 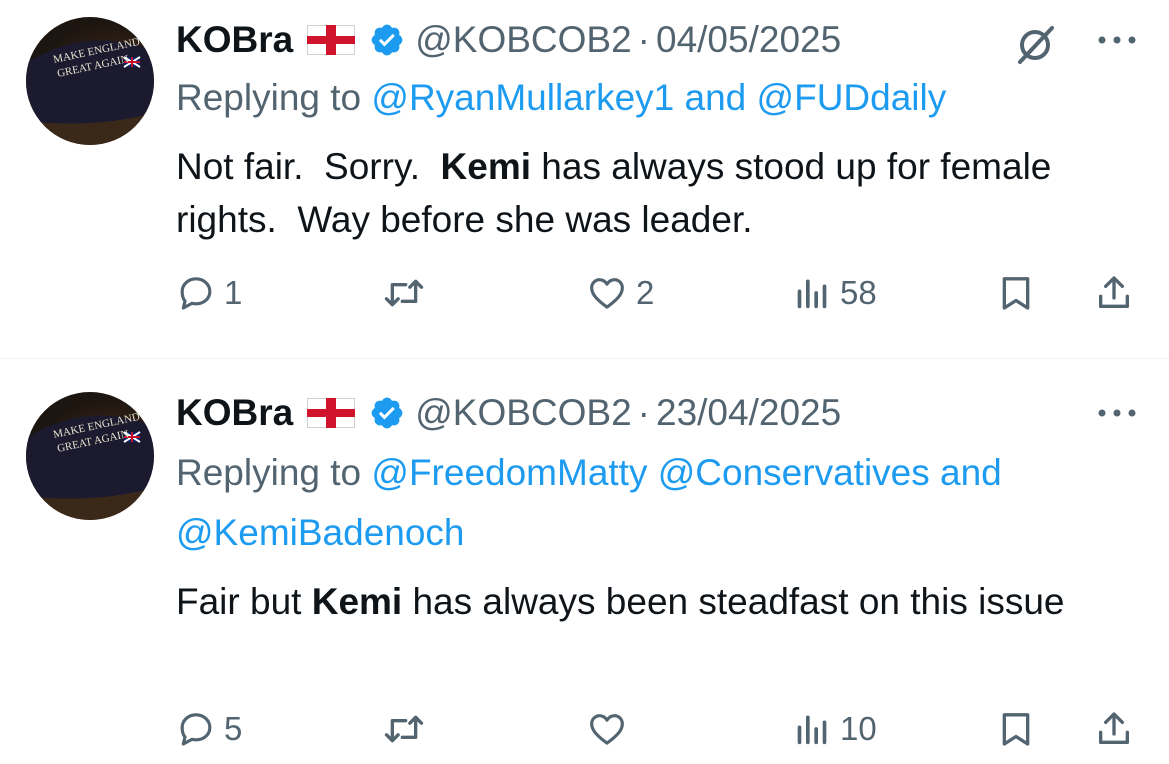 I want to click on mention-link: @FUDdaily, so click(x=852, y=97).